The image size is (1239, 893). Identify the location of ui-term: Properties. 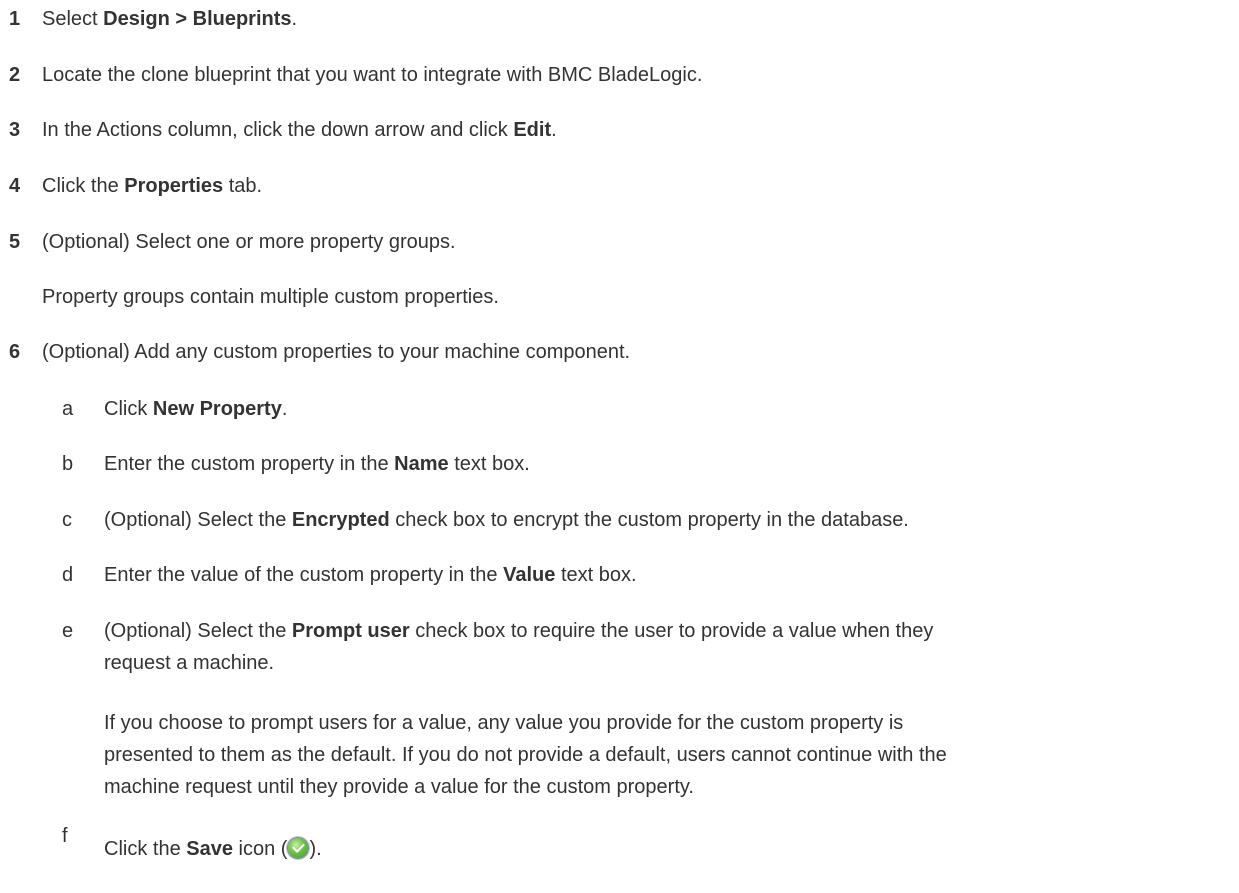
(174, 186).